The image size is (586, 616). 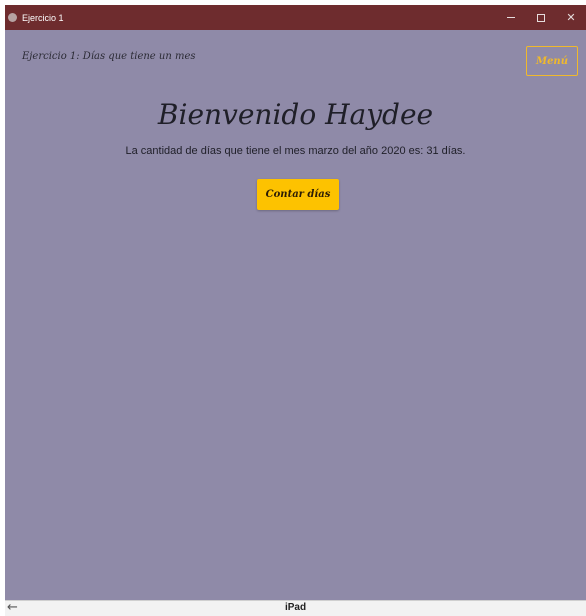 What do you see at coordinates (295, 114) in the screenshot?
I see `welcome-heading: Bienvenido Haydee` at bounding box center [295, 114].